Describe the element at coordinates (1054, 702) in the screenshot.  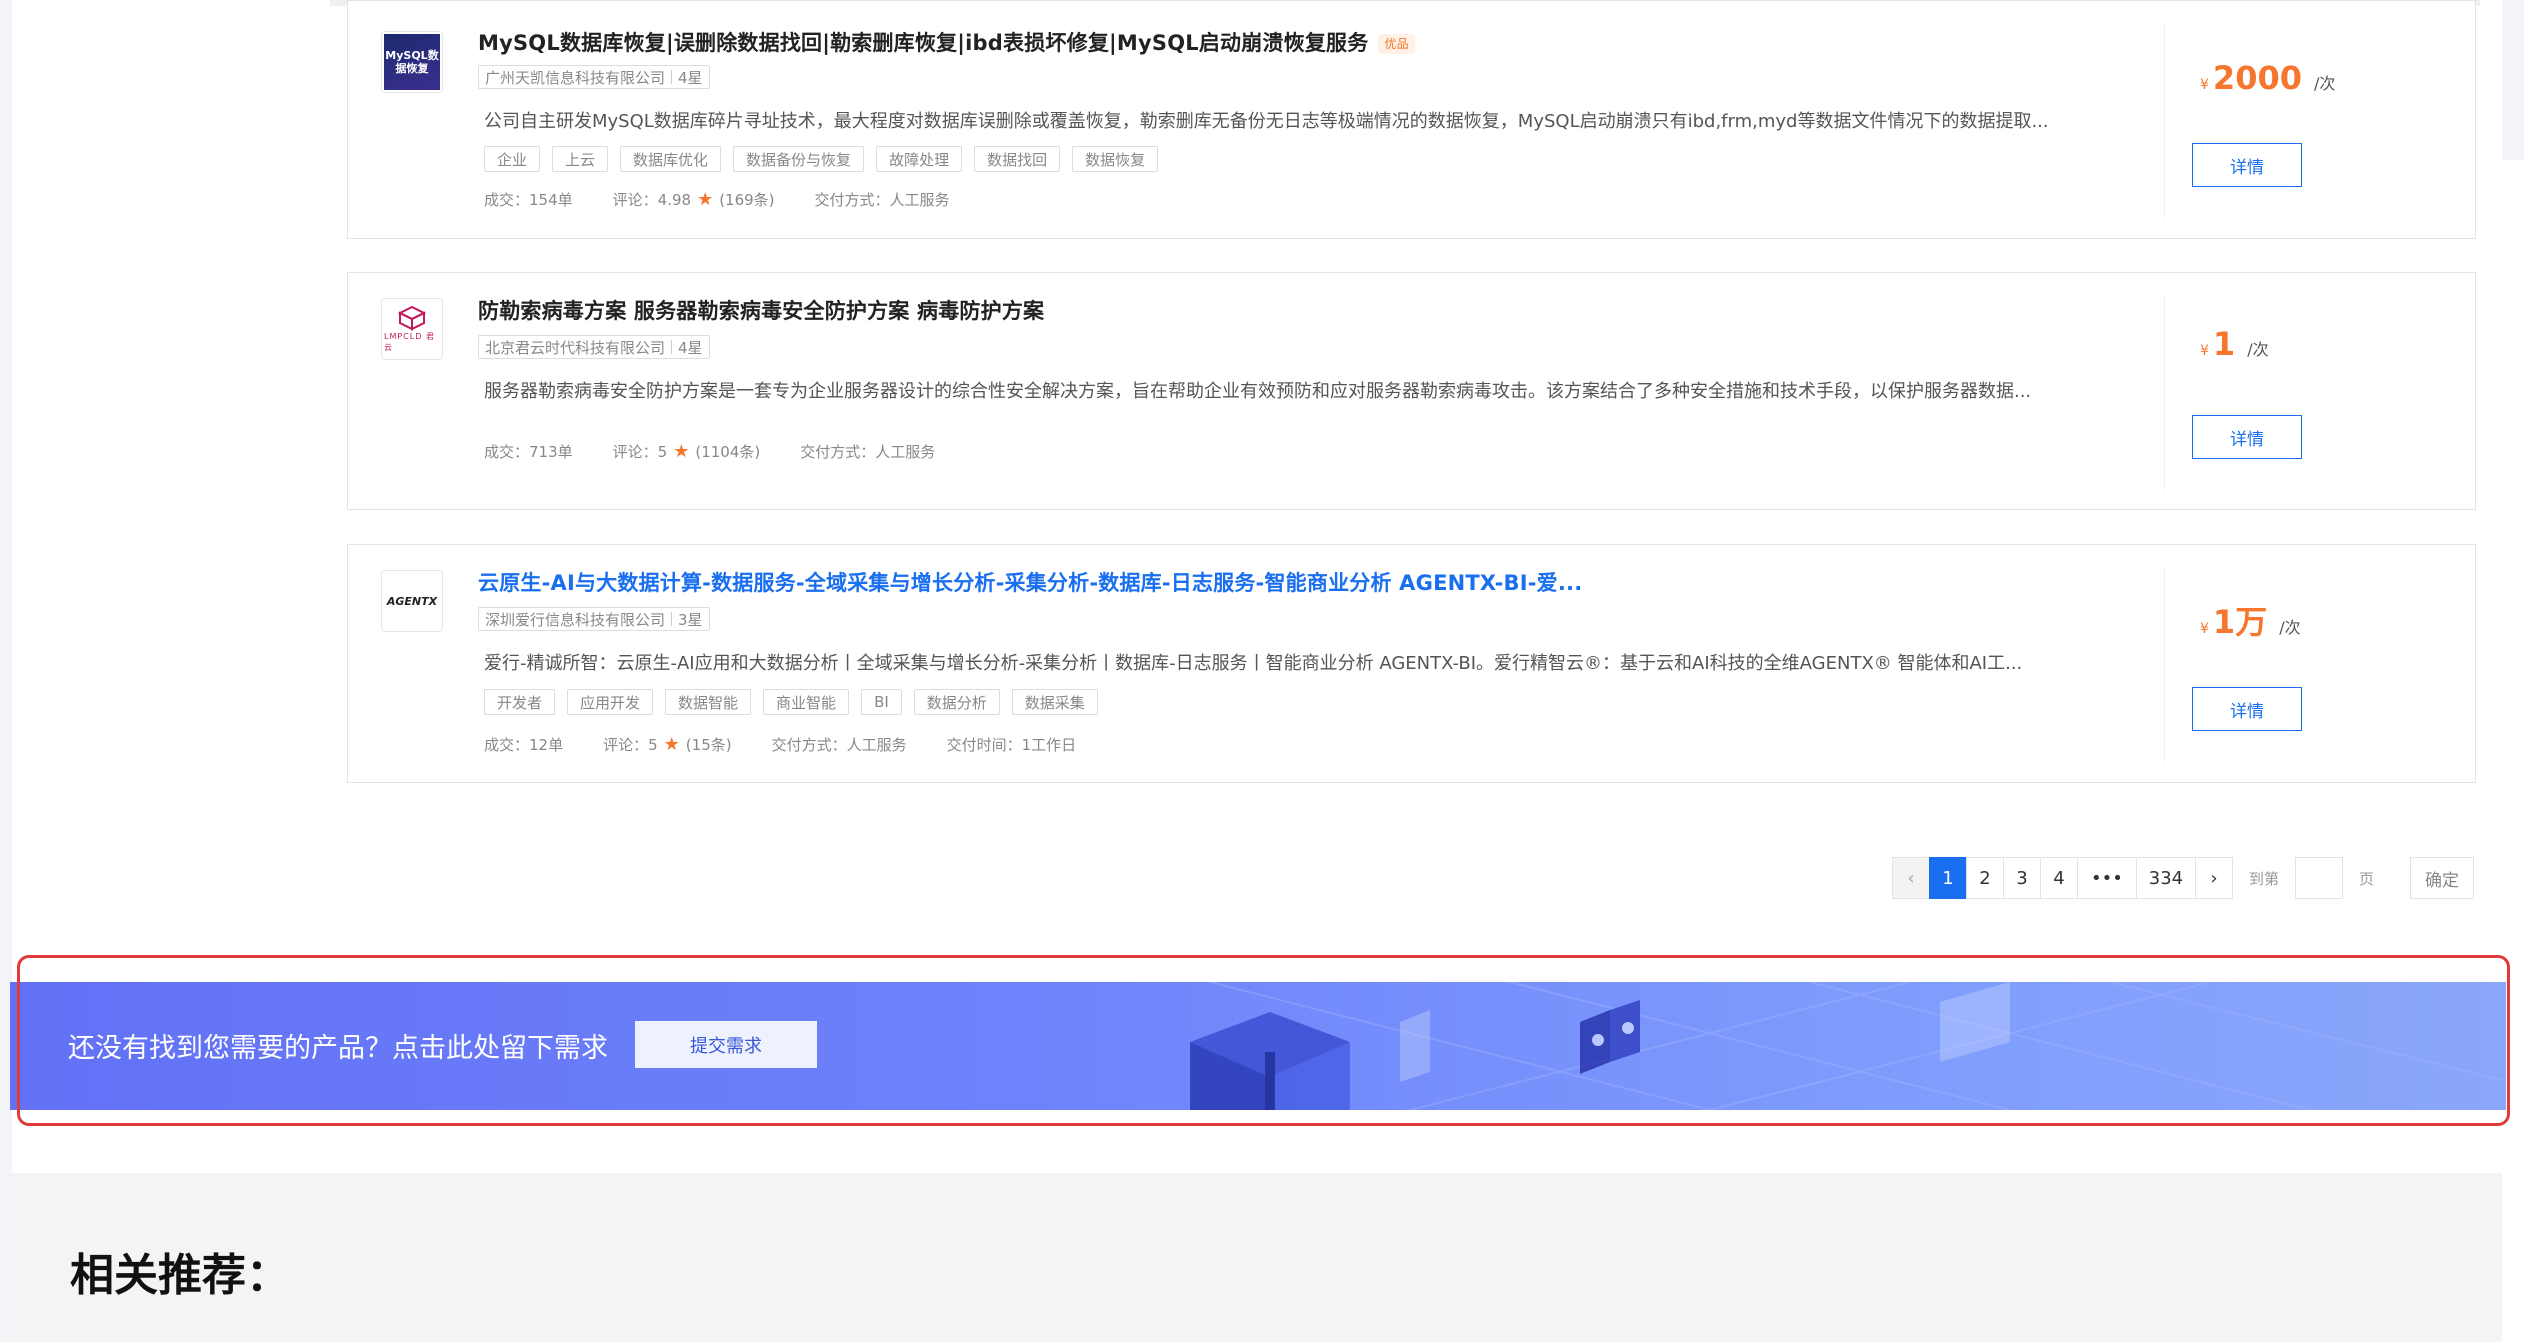
I see `tag: 数据采集` at that location.